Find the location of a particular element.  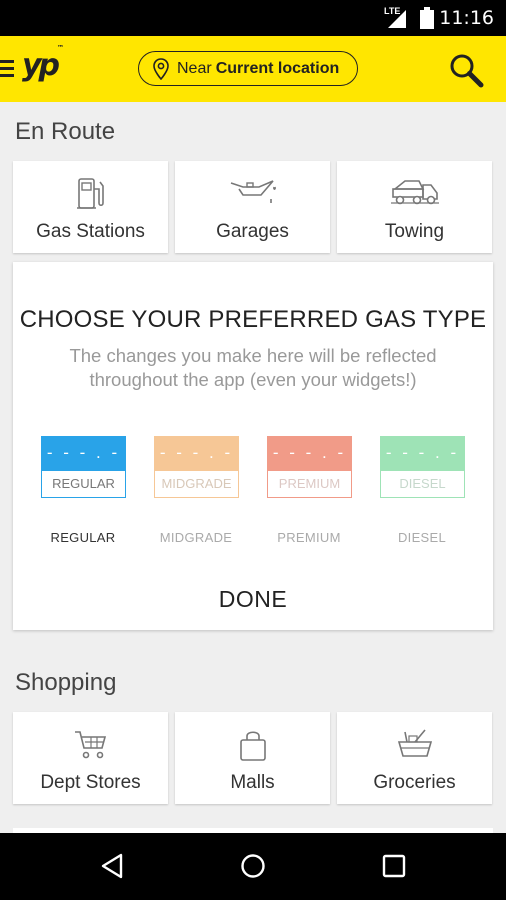

tile-dept-stores: Dept Stores is located at coordinates (90, 758).